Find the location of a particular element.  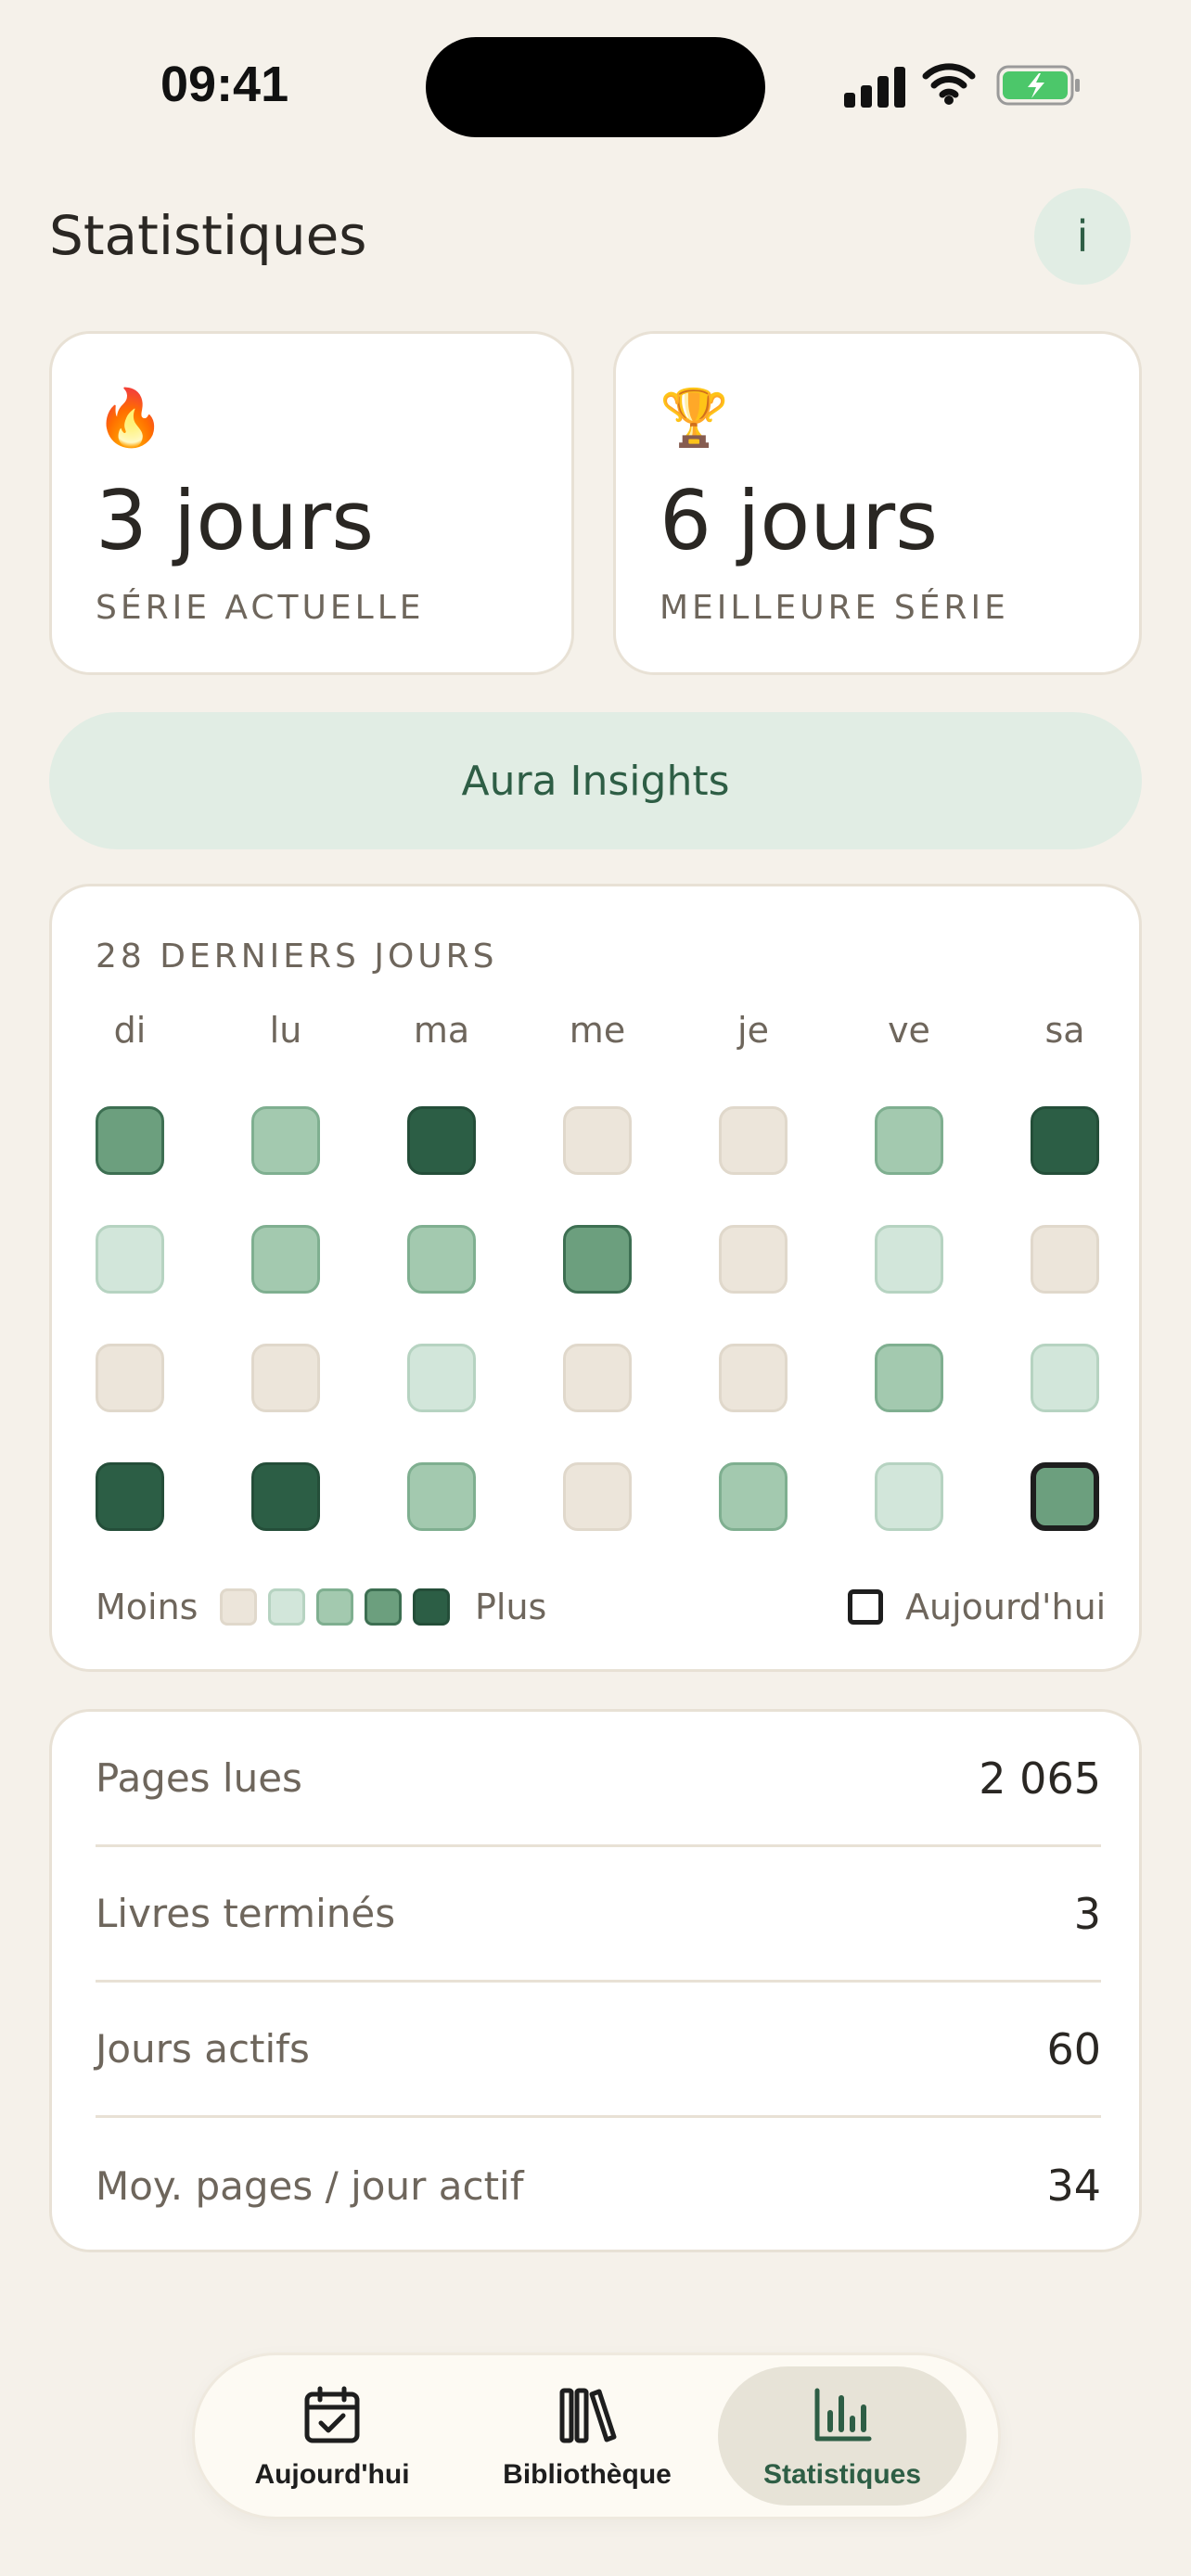

weekday-label: ma is located at coordinates (441, 1030).